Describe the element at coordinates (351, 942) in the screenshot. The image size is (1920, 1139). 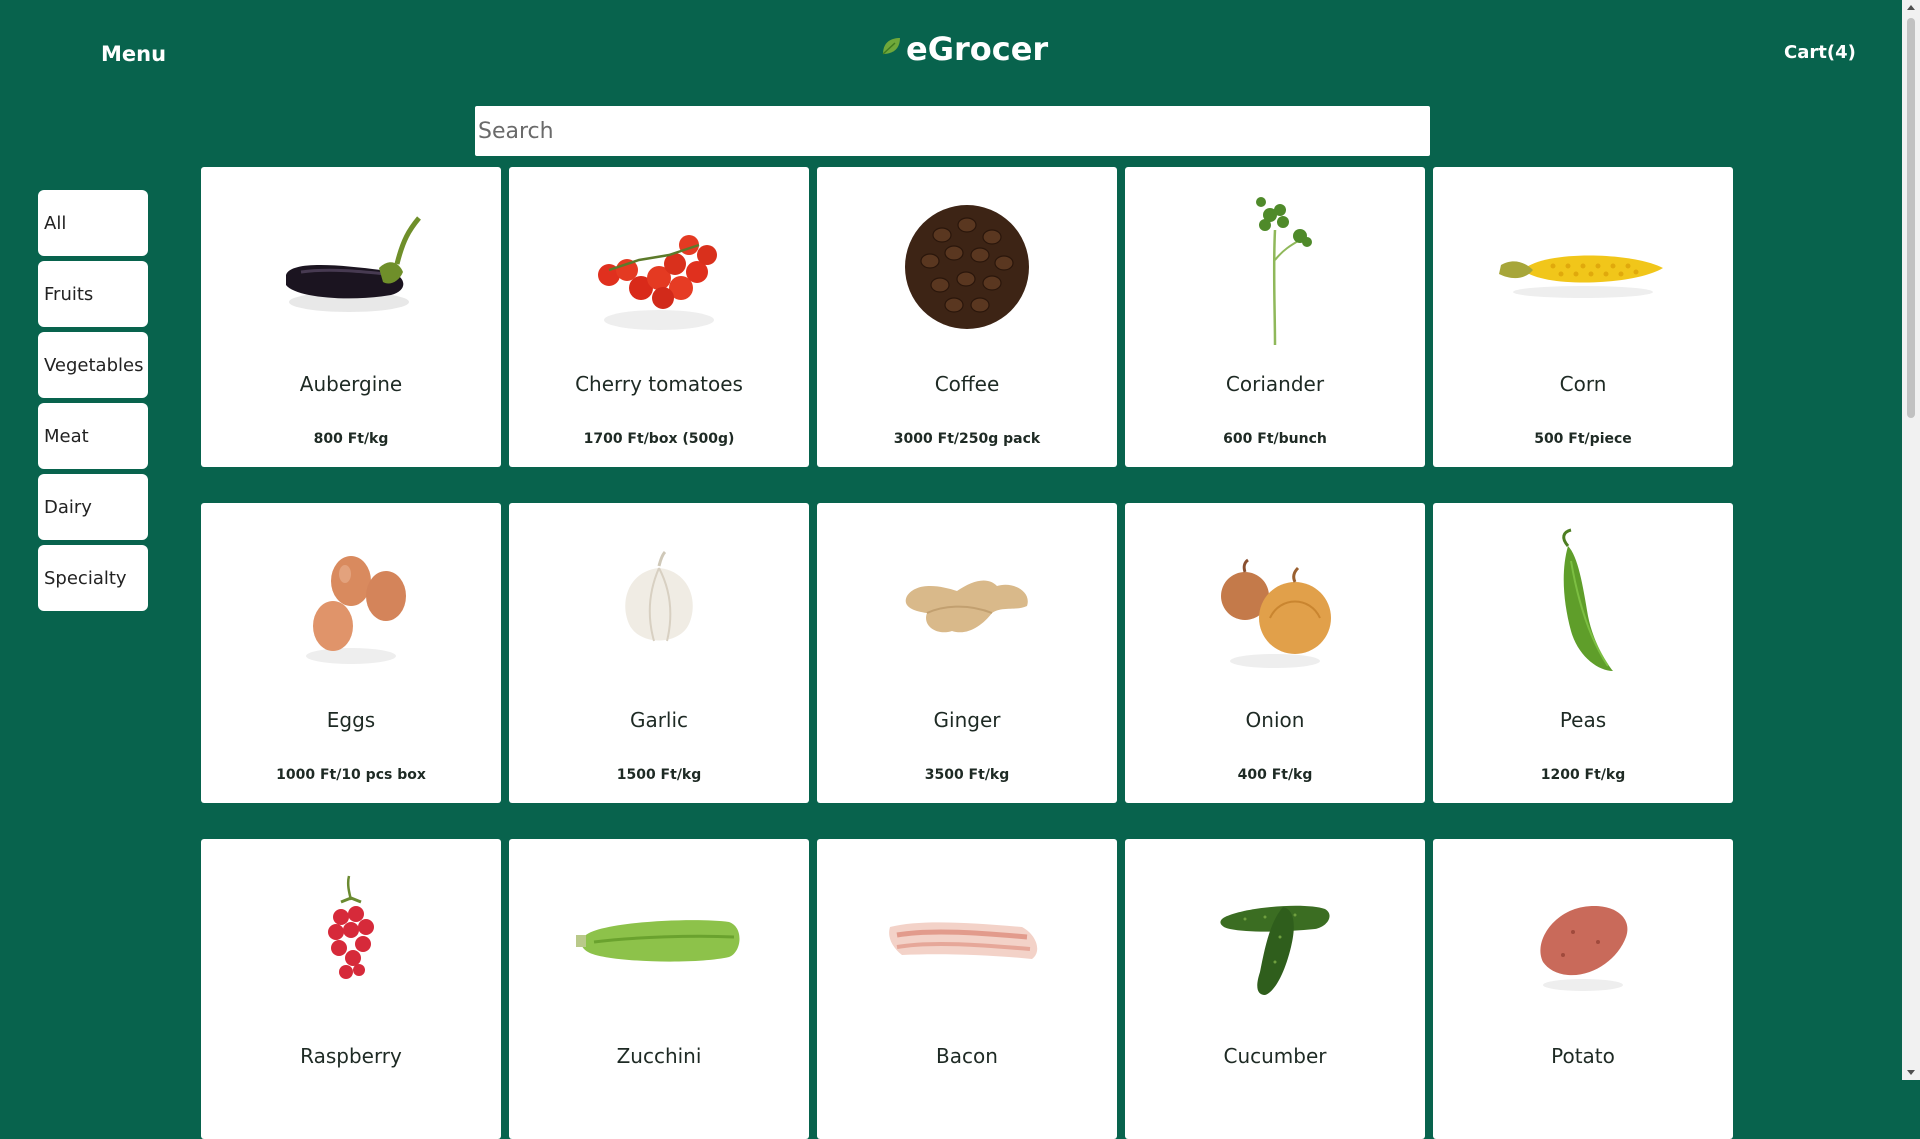
I see `raspberry-image` at that location.